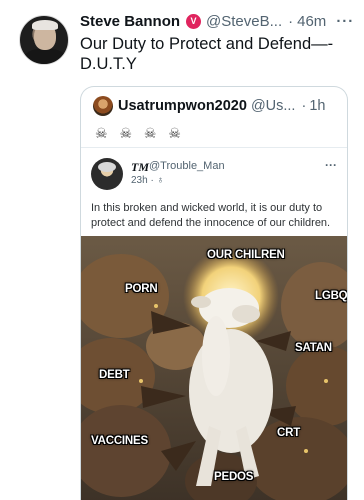 This screenshot has width=364, height=500. I want to click on nested-tweet-timestamp: 23h · ♁, so click(148, 180).